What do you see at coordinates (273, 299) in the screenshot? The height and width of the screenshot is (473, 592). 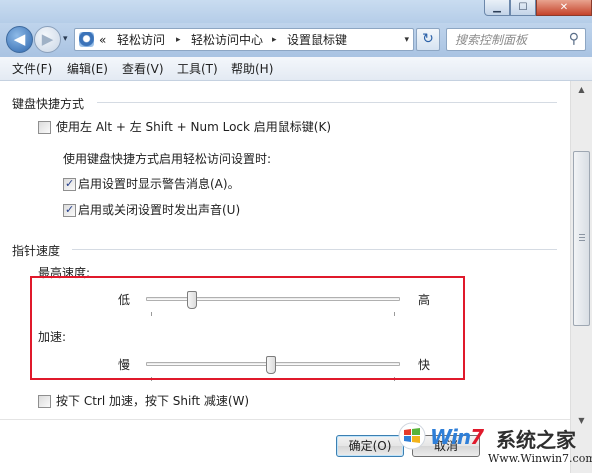 I see `top-speed-slider-track` at bounding box center [273, 299].